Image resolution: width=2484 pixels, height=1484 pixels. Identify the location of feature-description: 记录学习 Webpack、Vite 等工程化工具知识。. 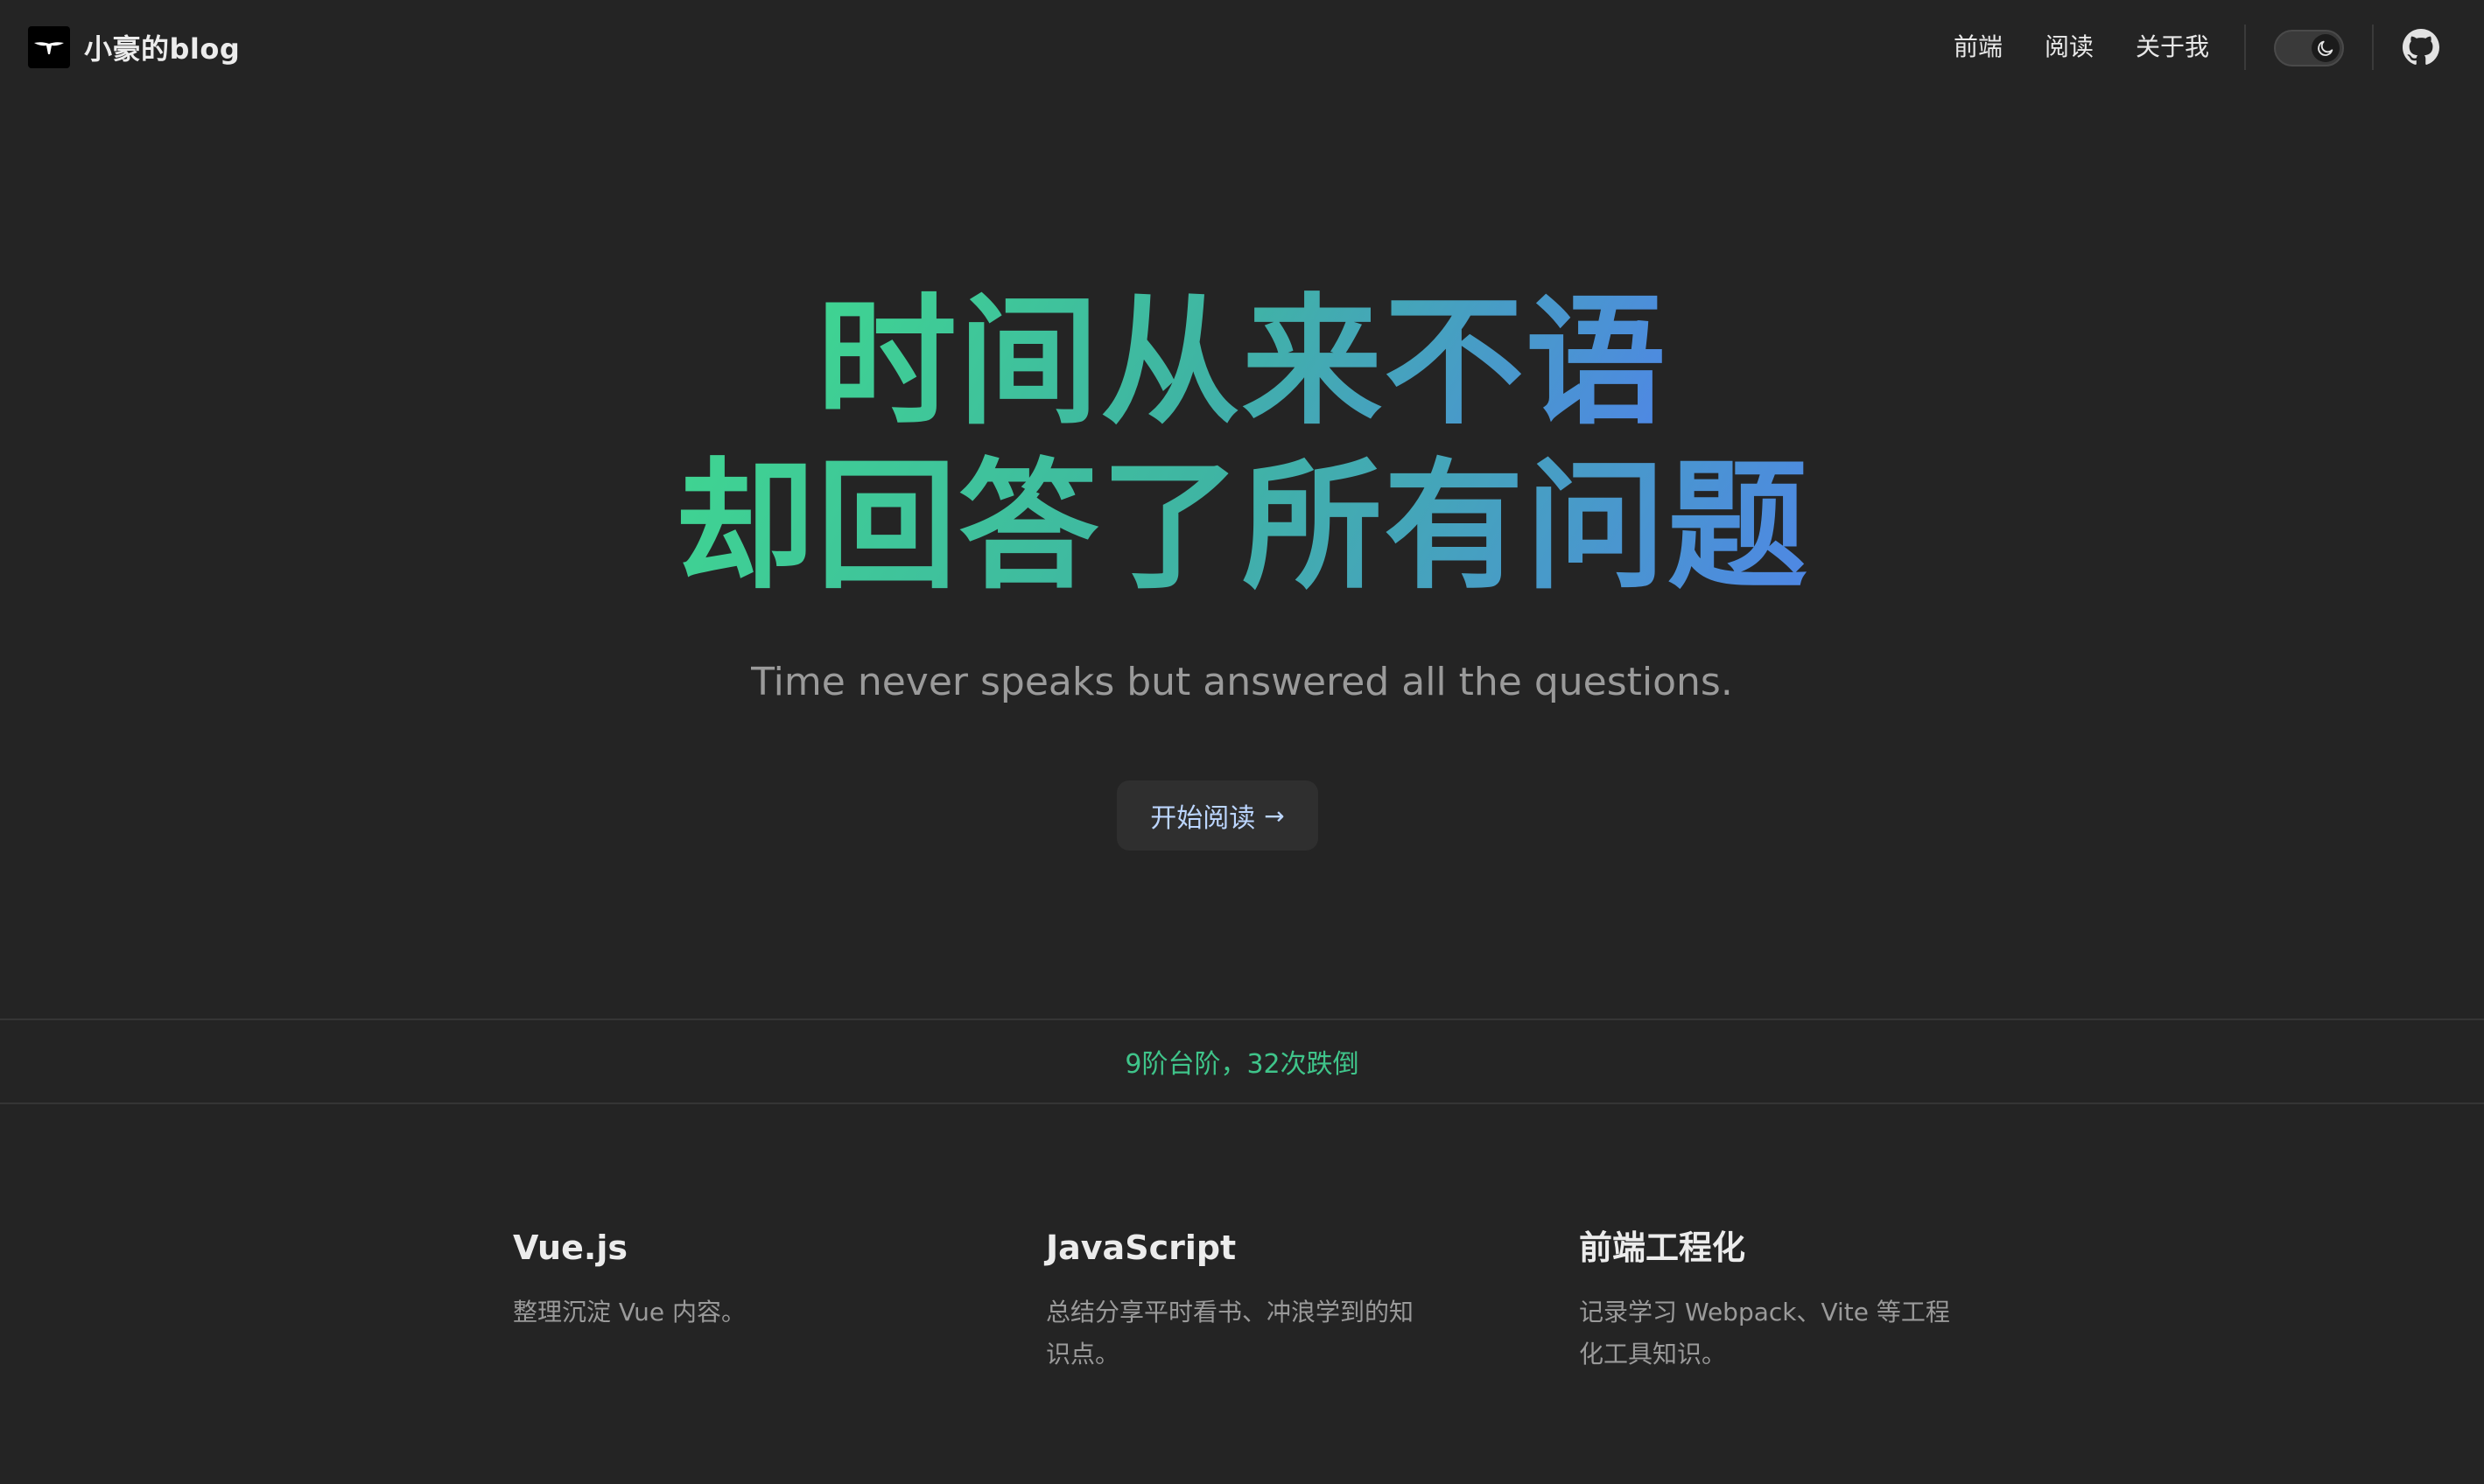
(1764, 1333).